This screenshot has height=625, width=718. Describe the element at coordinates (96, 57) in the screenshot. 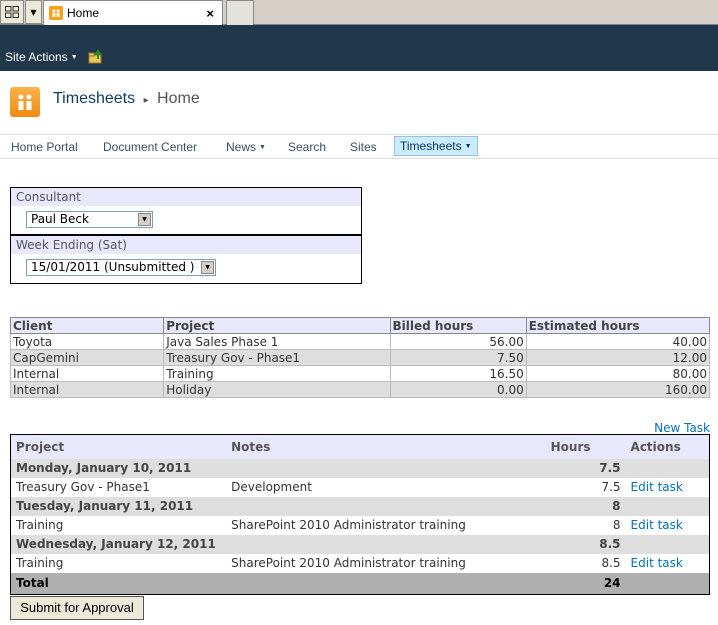

I see `navigate-up-icon` at that location.